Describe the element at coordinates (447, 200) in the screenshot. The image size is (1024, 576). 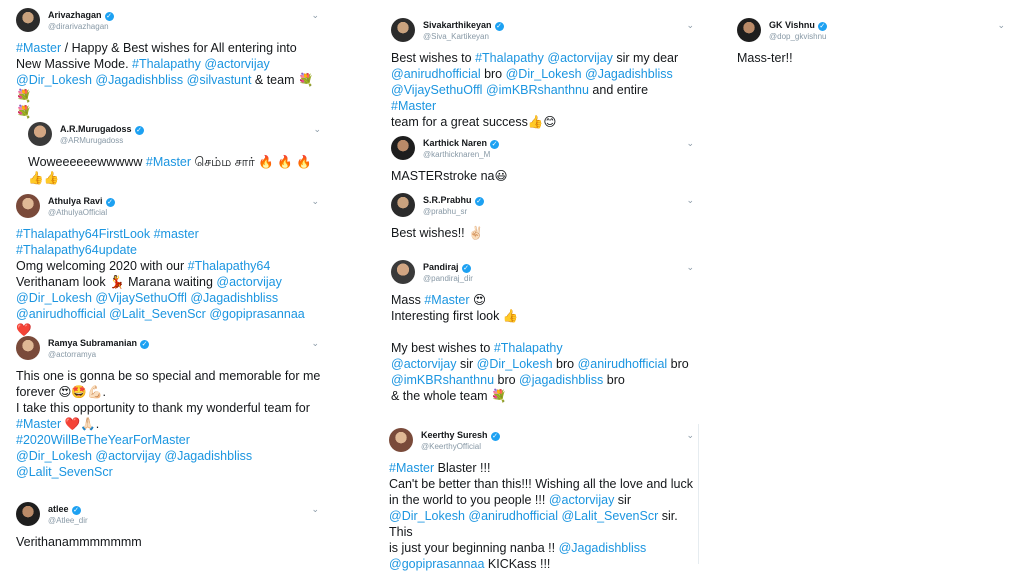
I see `display-name-text: S.R.Prabhu` at that location.